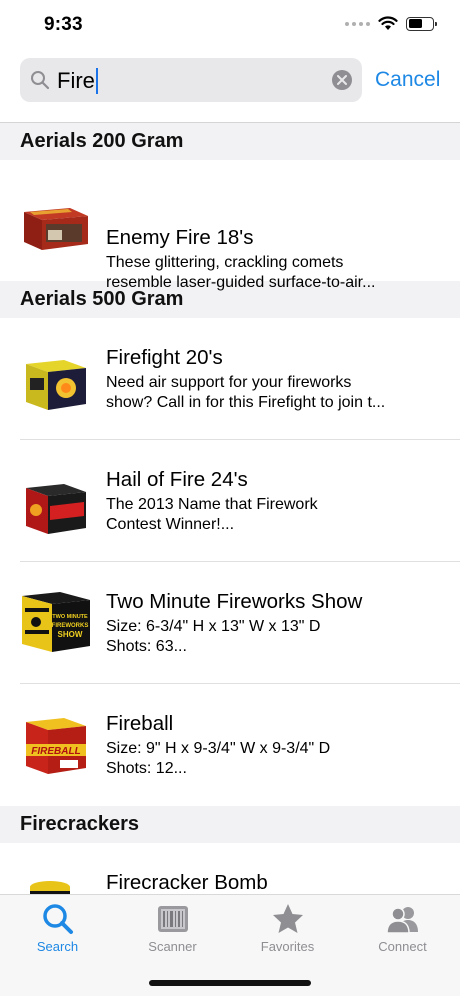 Image resolution: width=460 pixels, height=996 pixels. Describe the element at coordinates (57, 946) in the screenshot. I see `tab-label: Search` at that location.